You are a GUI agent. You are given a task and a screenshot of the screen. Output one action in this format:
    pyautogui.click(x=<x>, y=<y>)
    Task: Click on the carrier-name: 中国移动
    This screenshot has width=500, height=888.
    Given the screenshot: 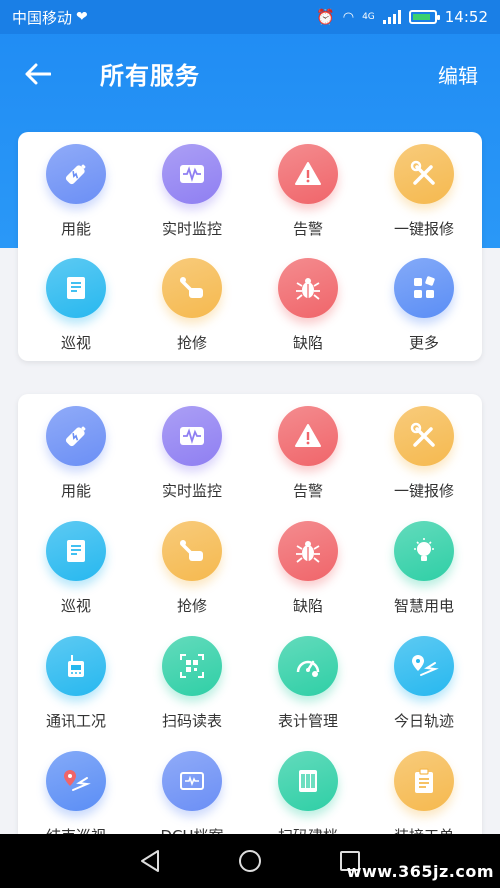 What is the action you would take?
    pyautogui.click(x=42, y=17)
    